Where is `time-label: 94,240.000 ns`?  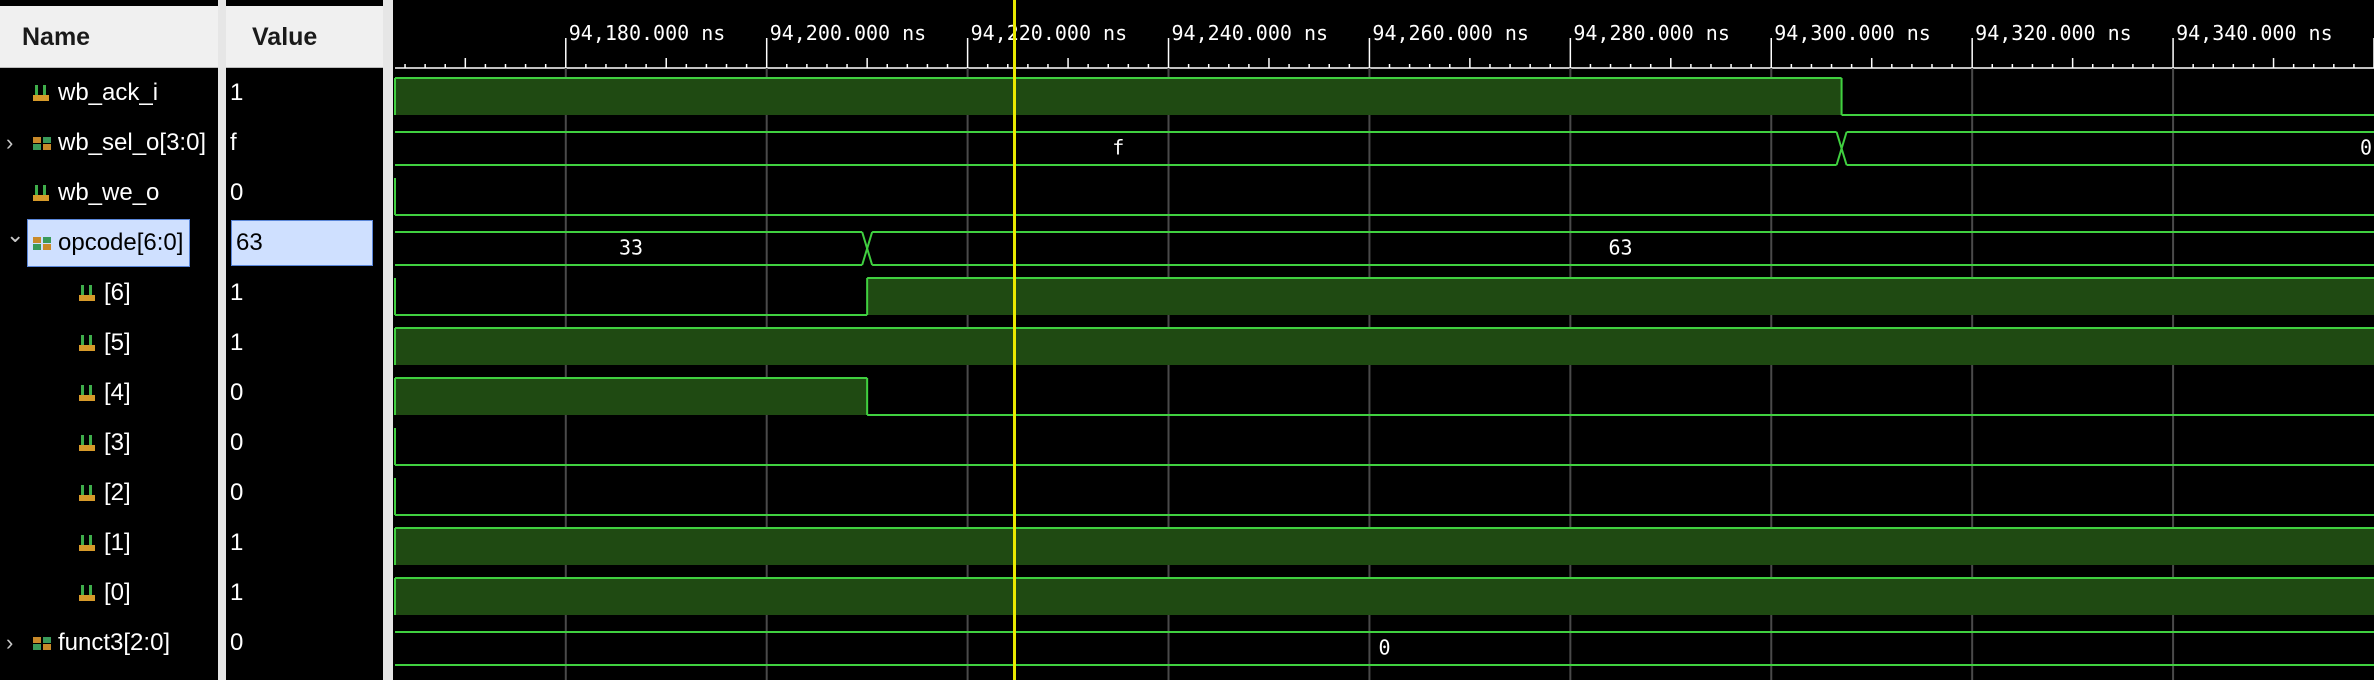 time-label: 94,240.000 ns is located at coordinates (1250, 33).